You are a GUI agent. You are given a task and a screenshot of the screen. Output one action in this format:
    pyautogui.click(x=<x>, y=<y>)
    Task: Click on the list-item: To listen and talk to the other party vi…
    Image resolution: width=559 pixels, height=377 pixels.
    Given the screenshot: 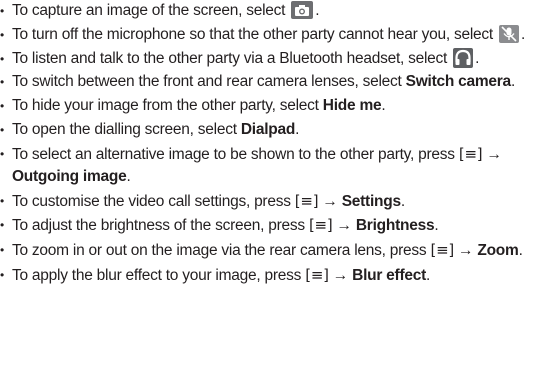 What is the action you would take?
    pyautogui.click(x=279, y=58)
    